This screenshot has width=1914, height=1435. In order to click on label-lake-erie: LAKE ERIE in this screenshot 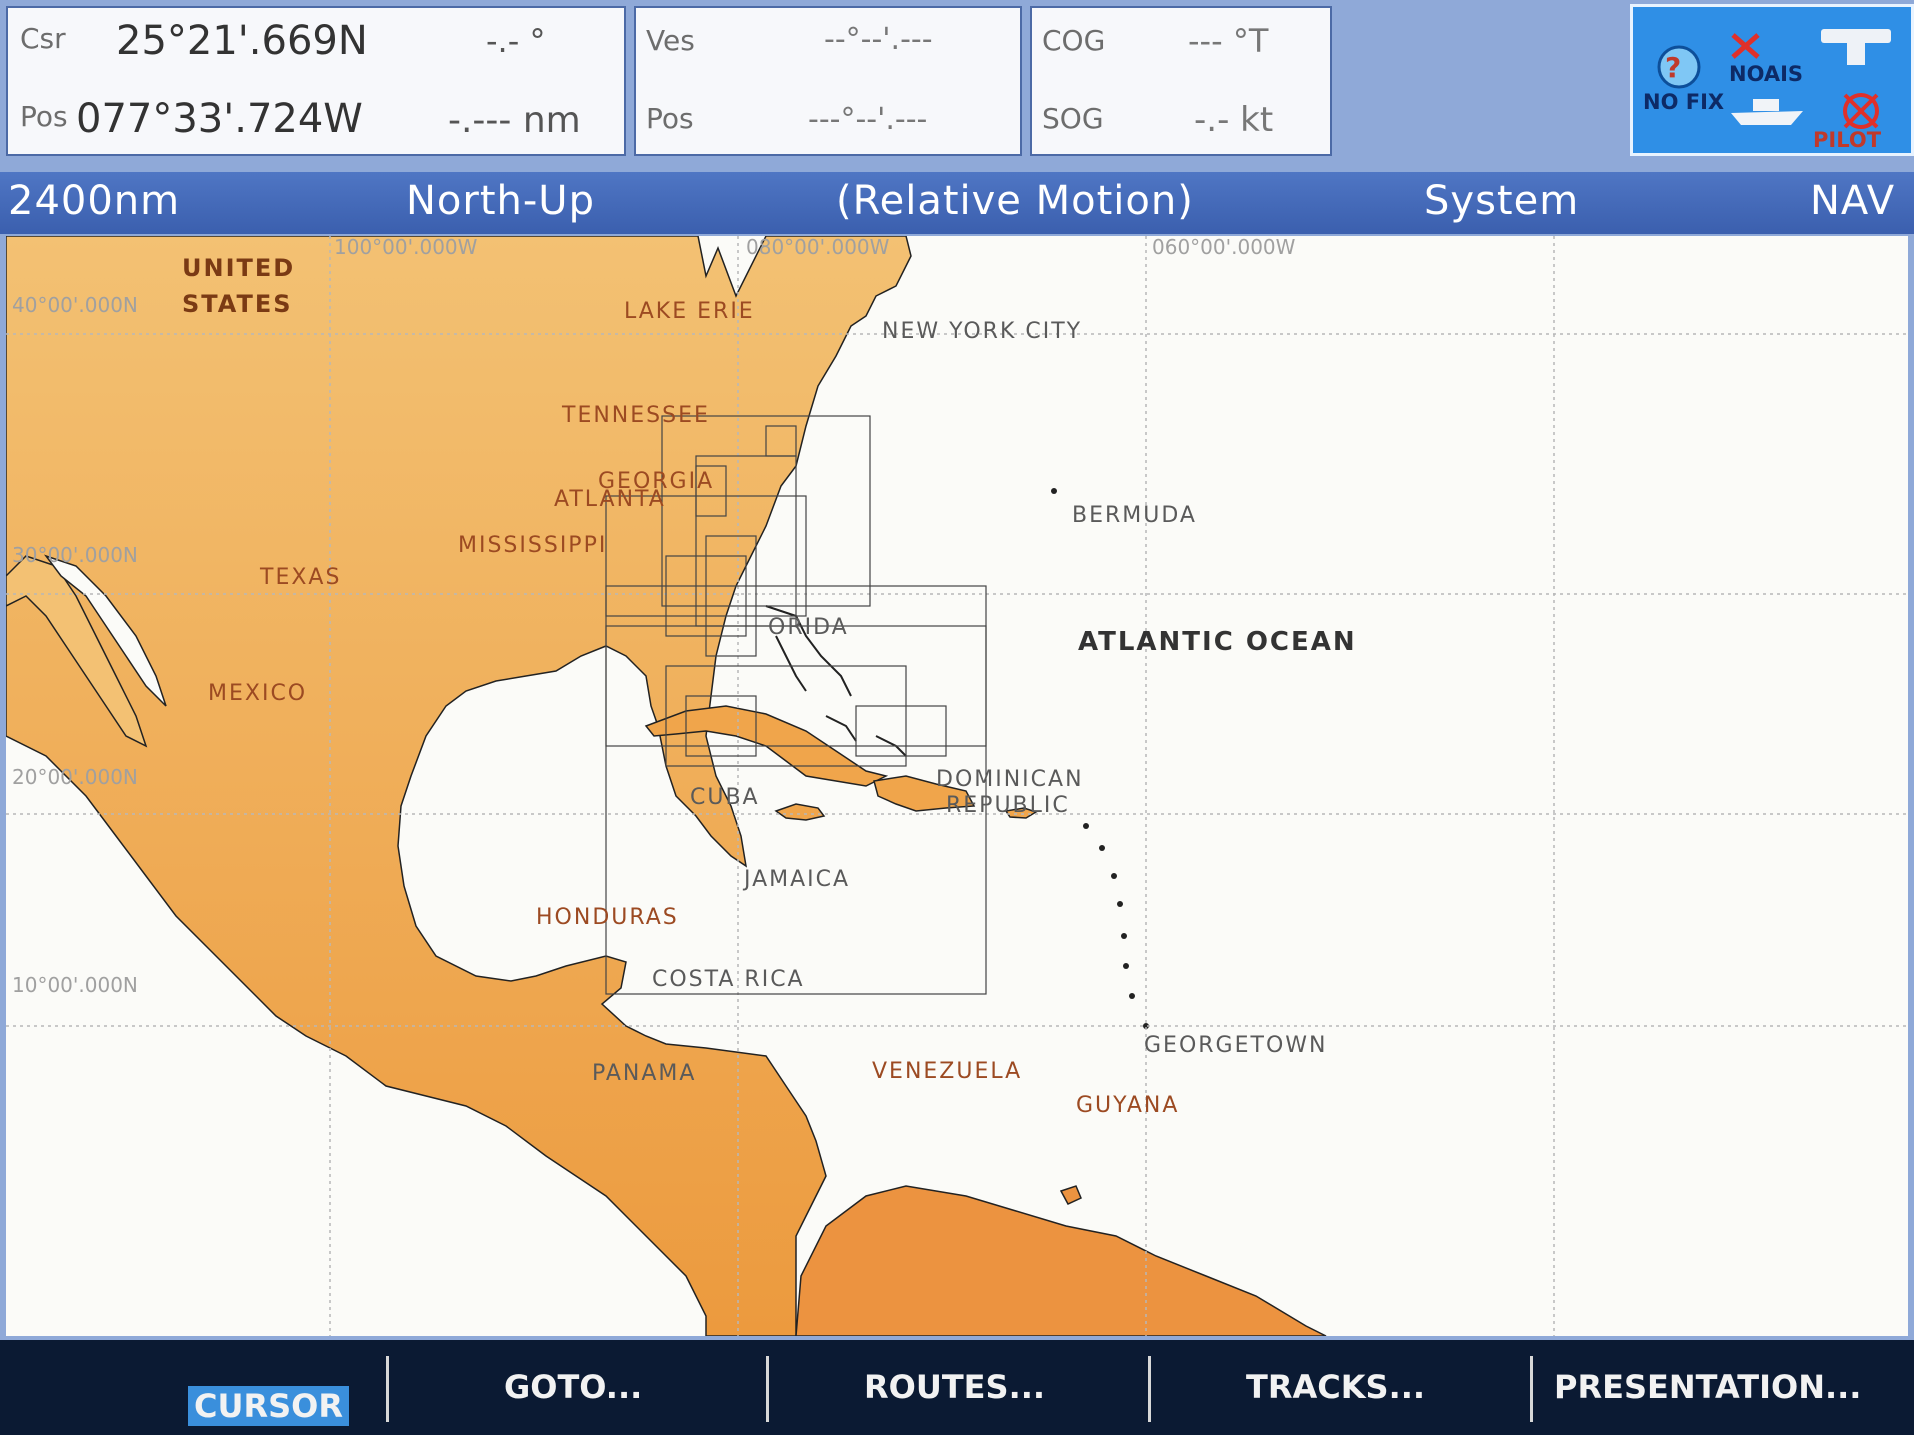, I will do `click(689, 311)`.